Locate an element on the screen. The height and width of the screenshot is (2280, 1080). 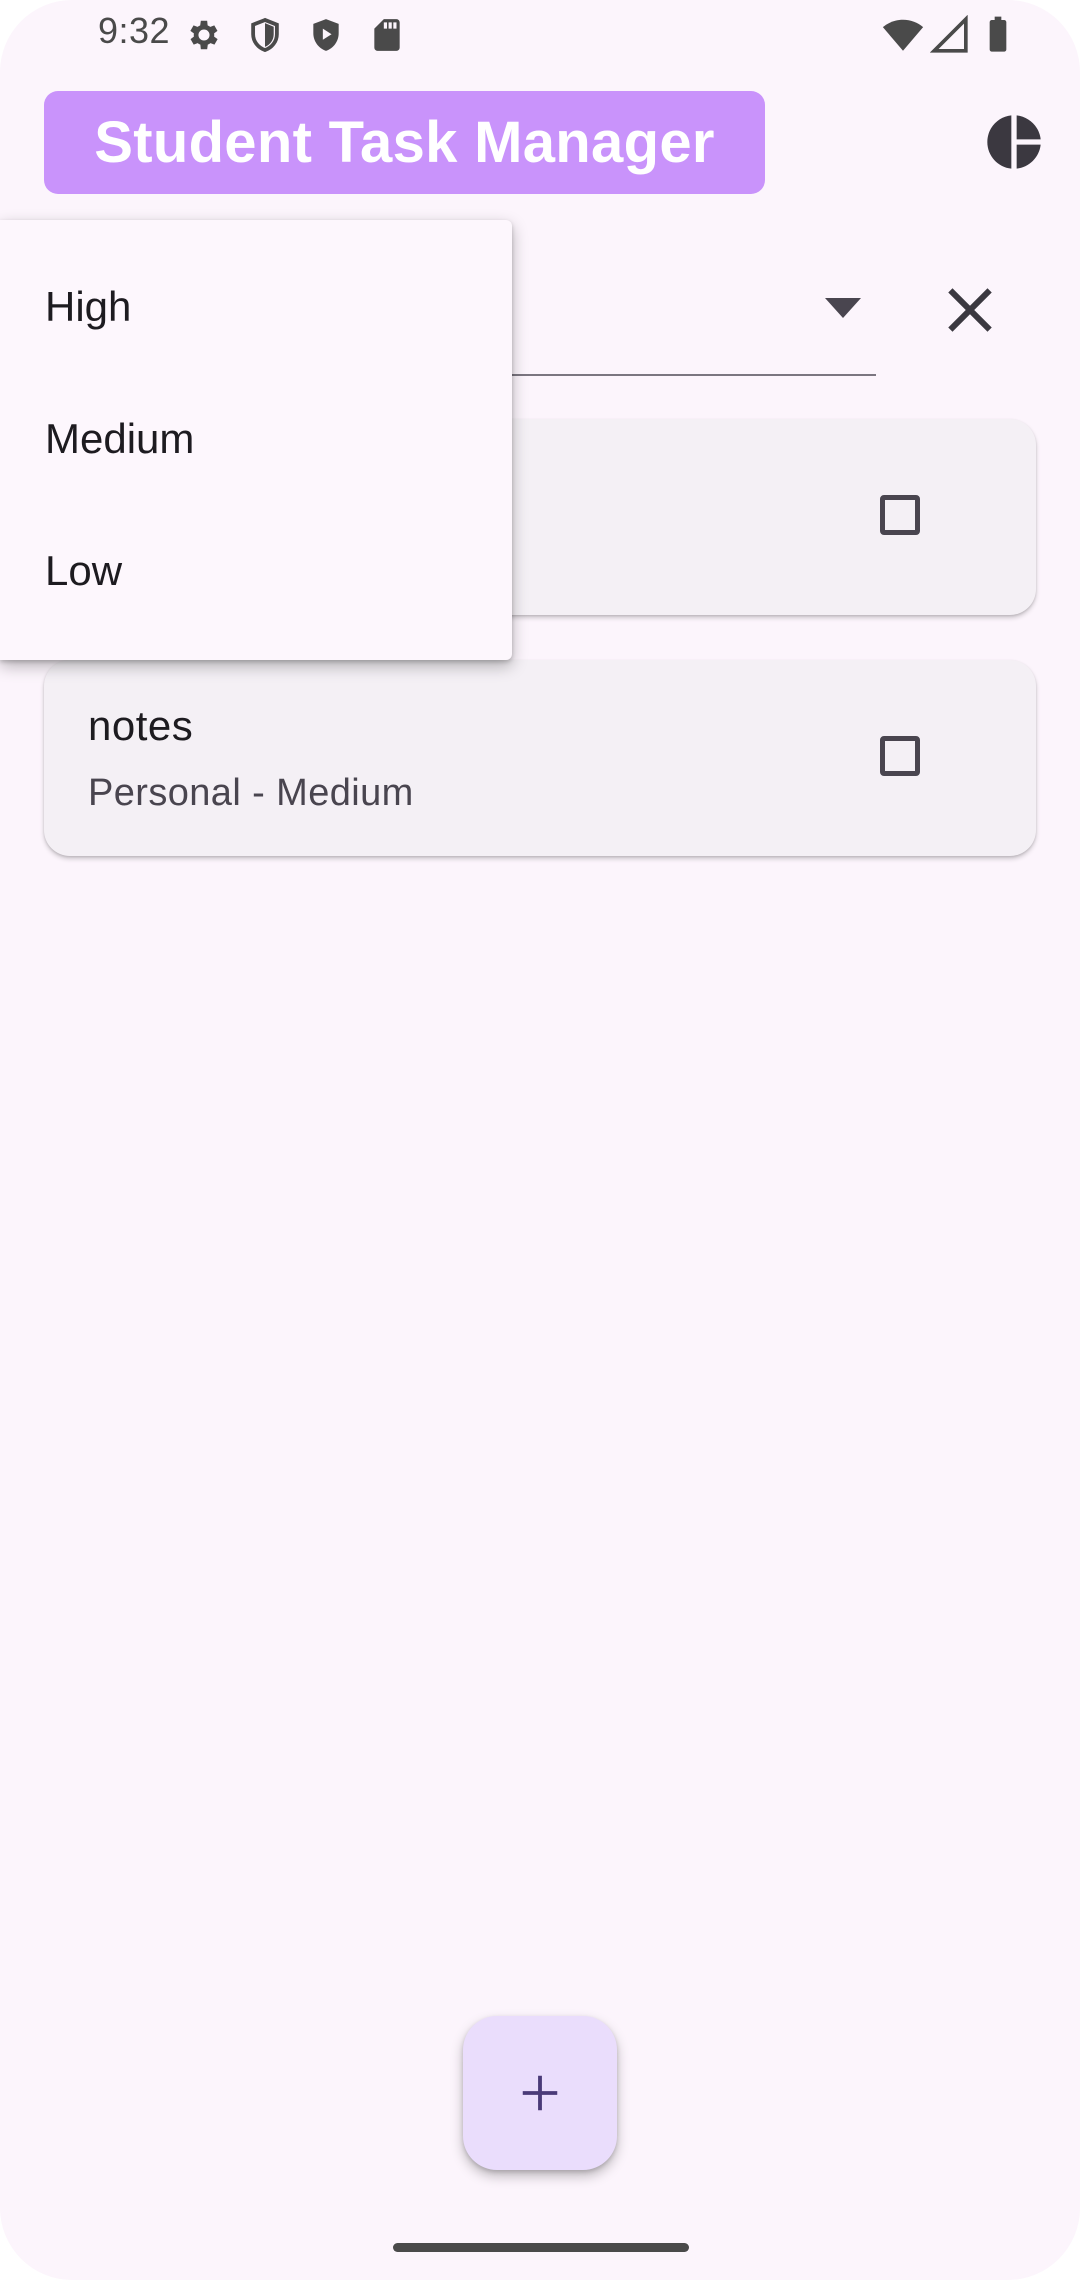
add-icon is located at coordinates (540, 2093).